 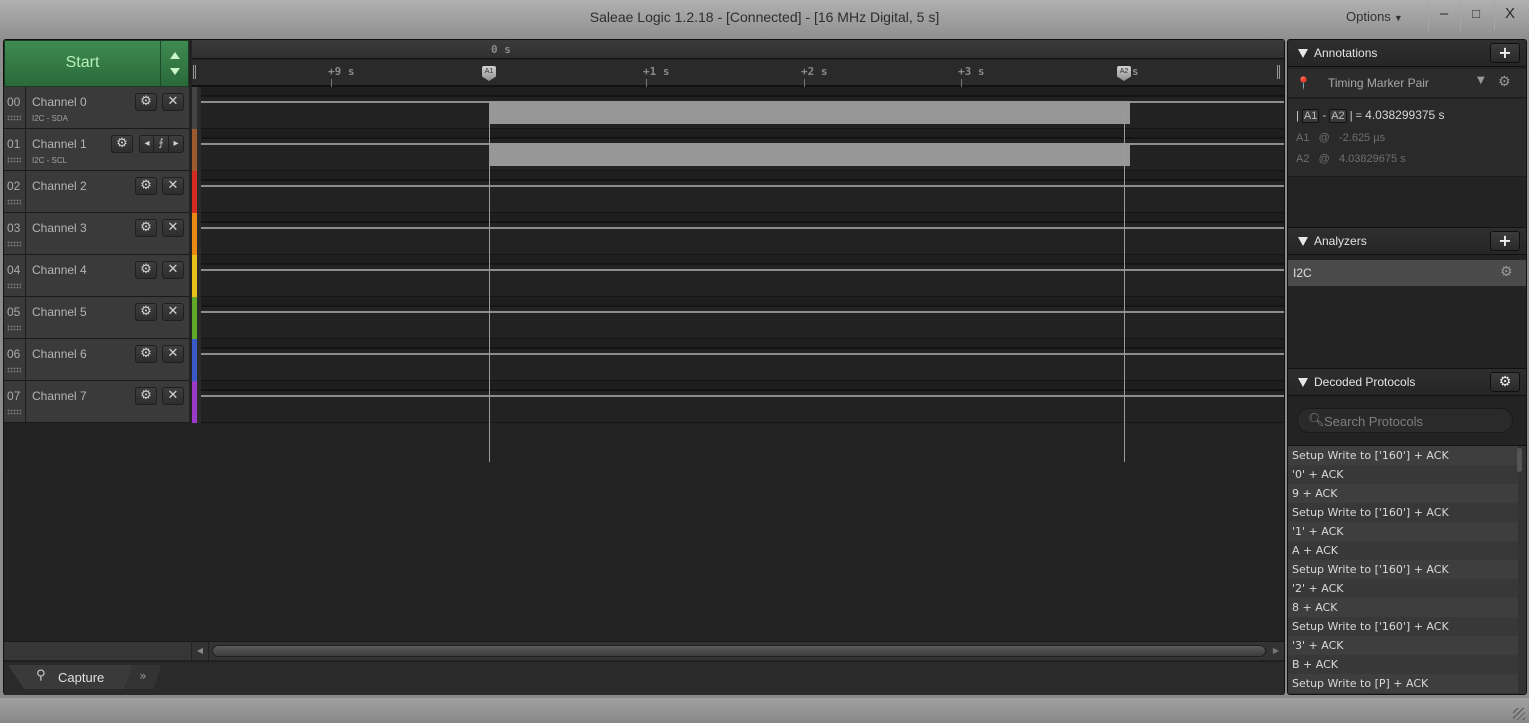 I want to click on channel-number-cell: 03, so click(x=15, y=233).